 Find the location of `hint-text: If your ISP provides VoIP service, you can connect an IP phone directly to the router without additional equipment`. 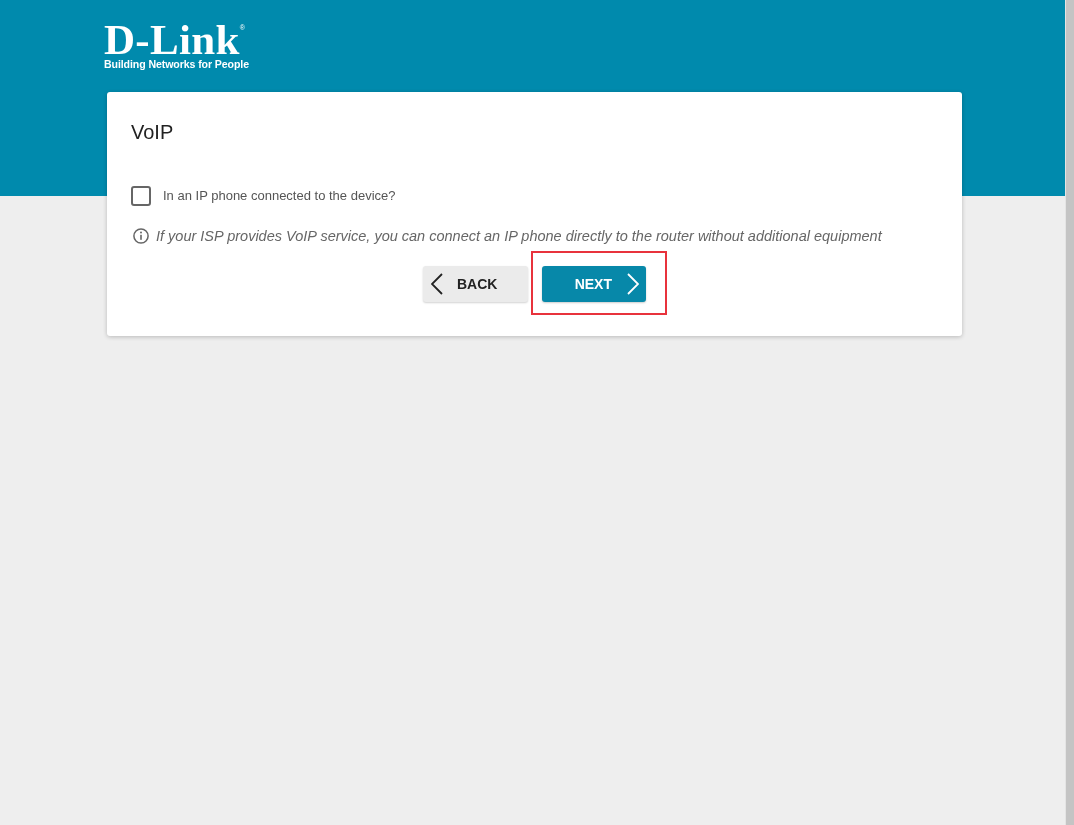

hint-text: If your ISP provides VoIP service, you can connect an IP phone directly to the router without additional equipment is located at coordinates (519, 236).